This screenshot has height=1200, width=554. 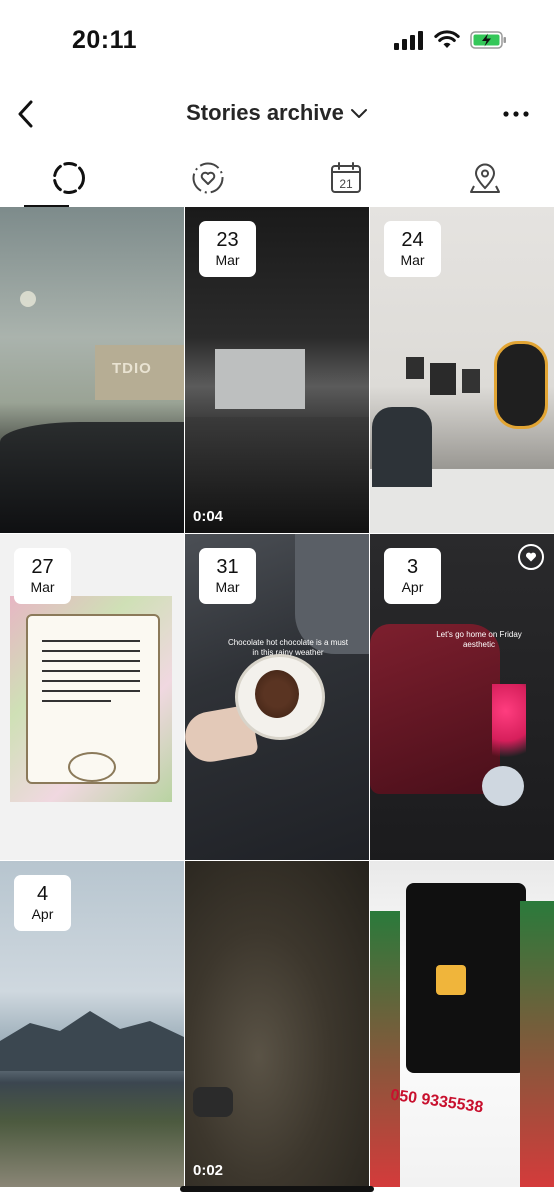 What do you see at coordinates (277, 1024) in the screenshot?
I see `story-thumbnail: 0:02` at bounding box center [277, 1024].